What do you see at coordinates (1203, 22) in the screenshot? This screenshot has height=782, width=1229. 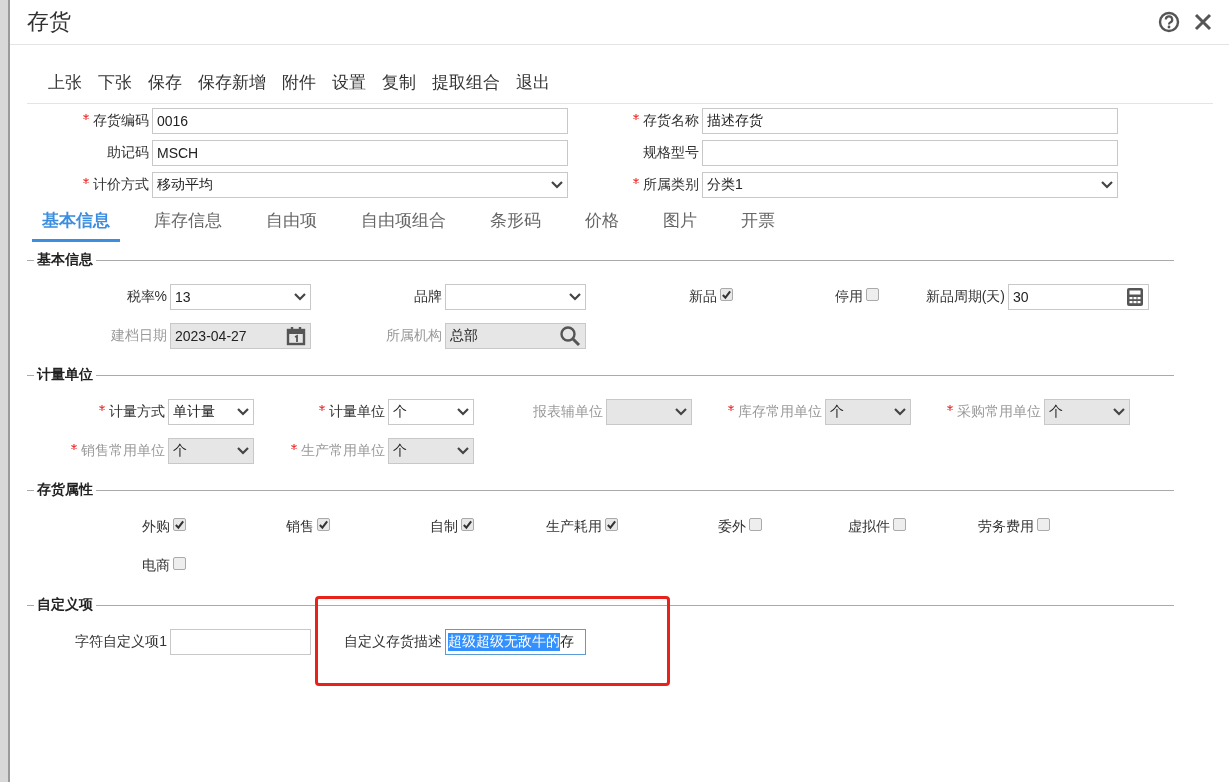 I see `close-icon` at bounding box center [1203, 22].